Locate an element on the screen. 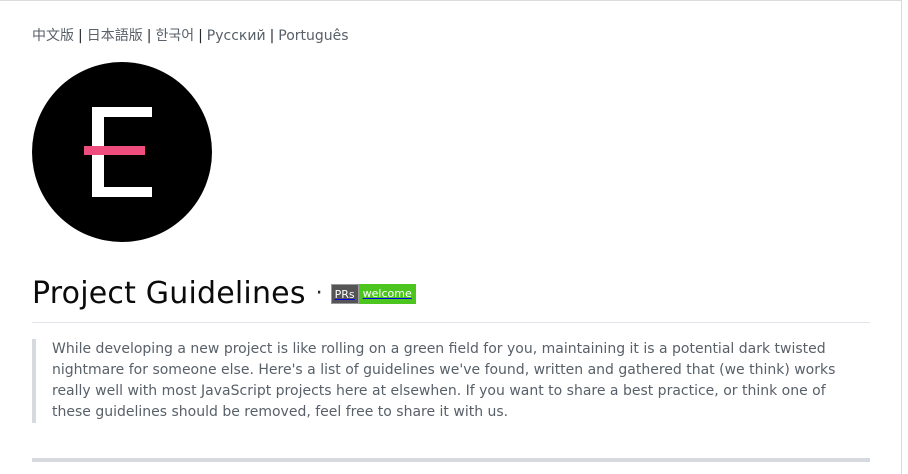 Image resolution: width=908 pixels, height=474 pixels. badge-value: welcome is located at coordinates (387, 293).